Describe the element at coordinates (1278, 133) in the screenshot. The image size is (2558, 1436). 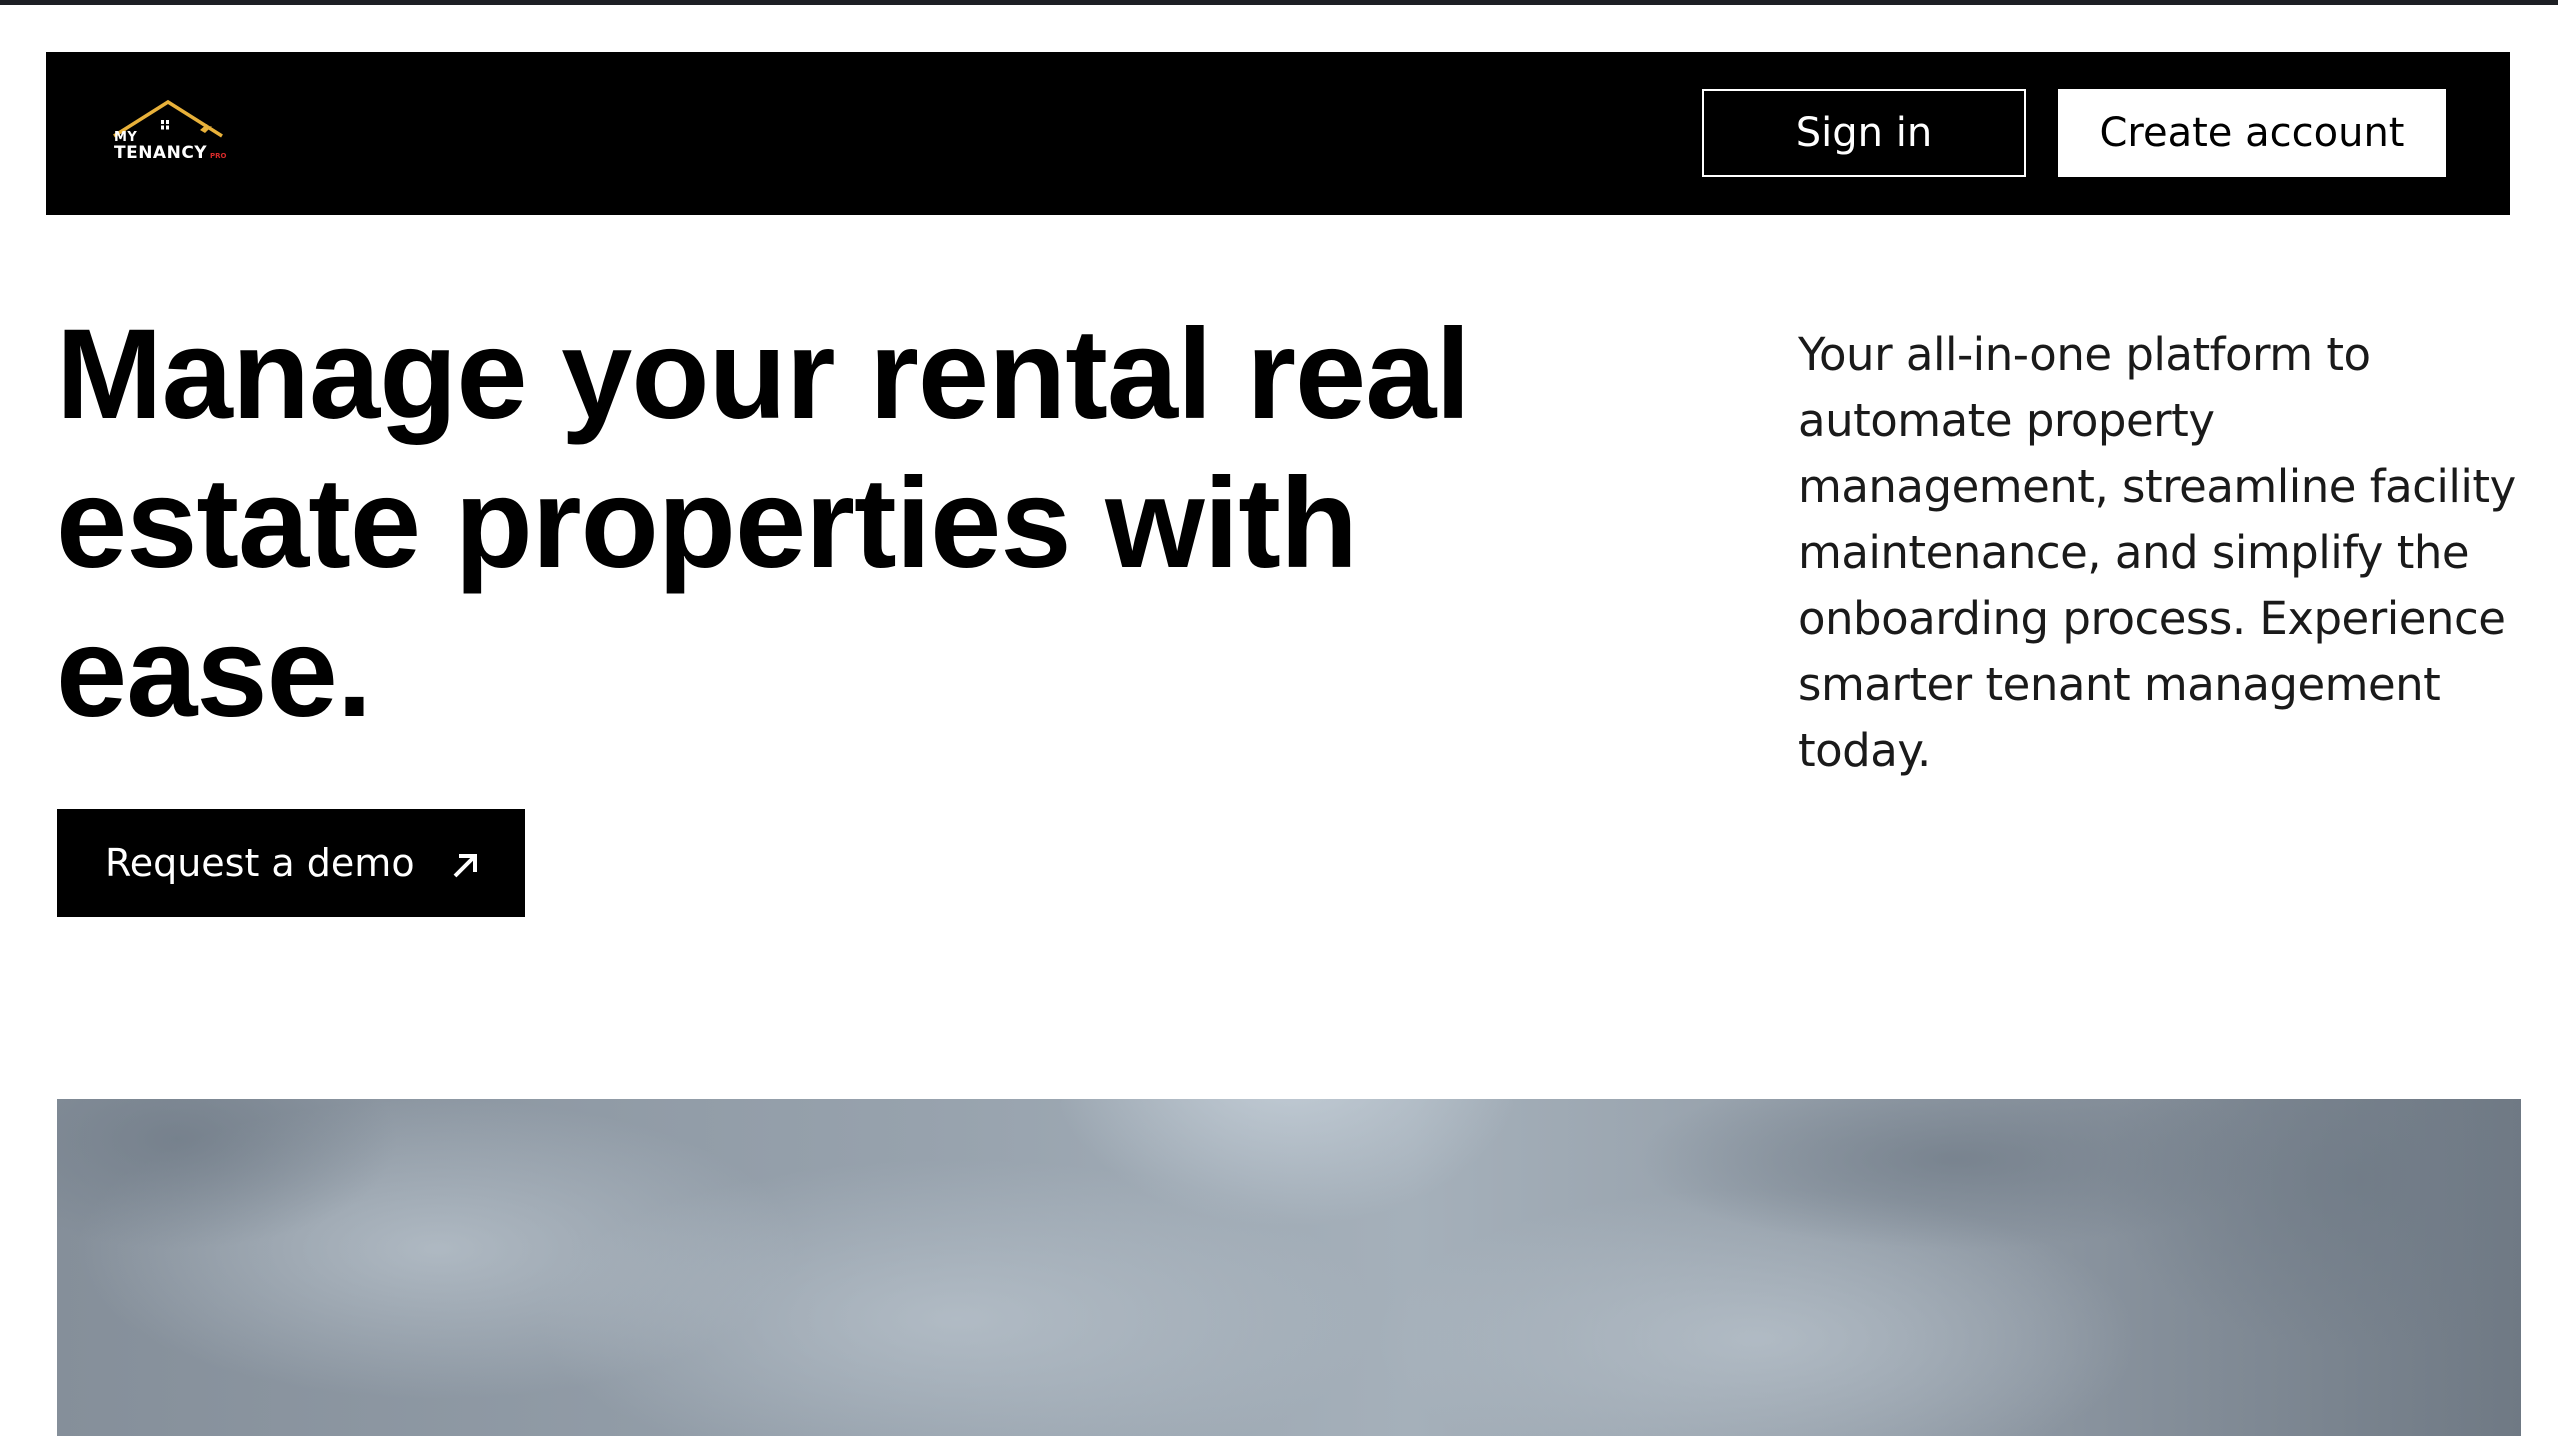
I see `site-header: MY TENANCY PRO Sign in Create account` at that location.